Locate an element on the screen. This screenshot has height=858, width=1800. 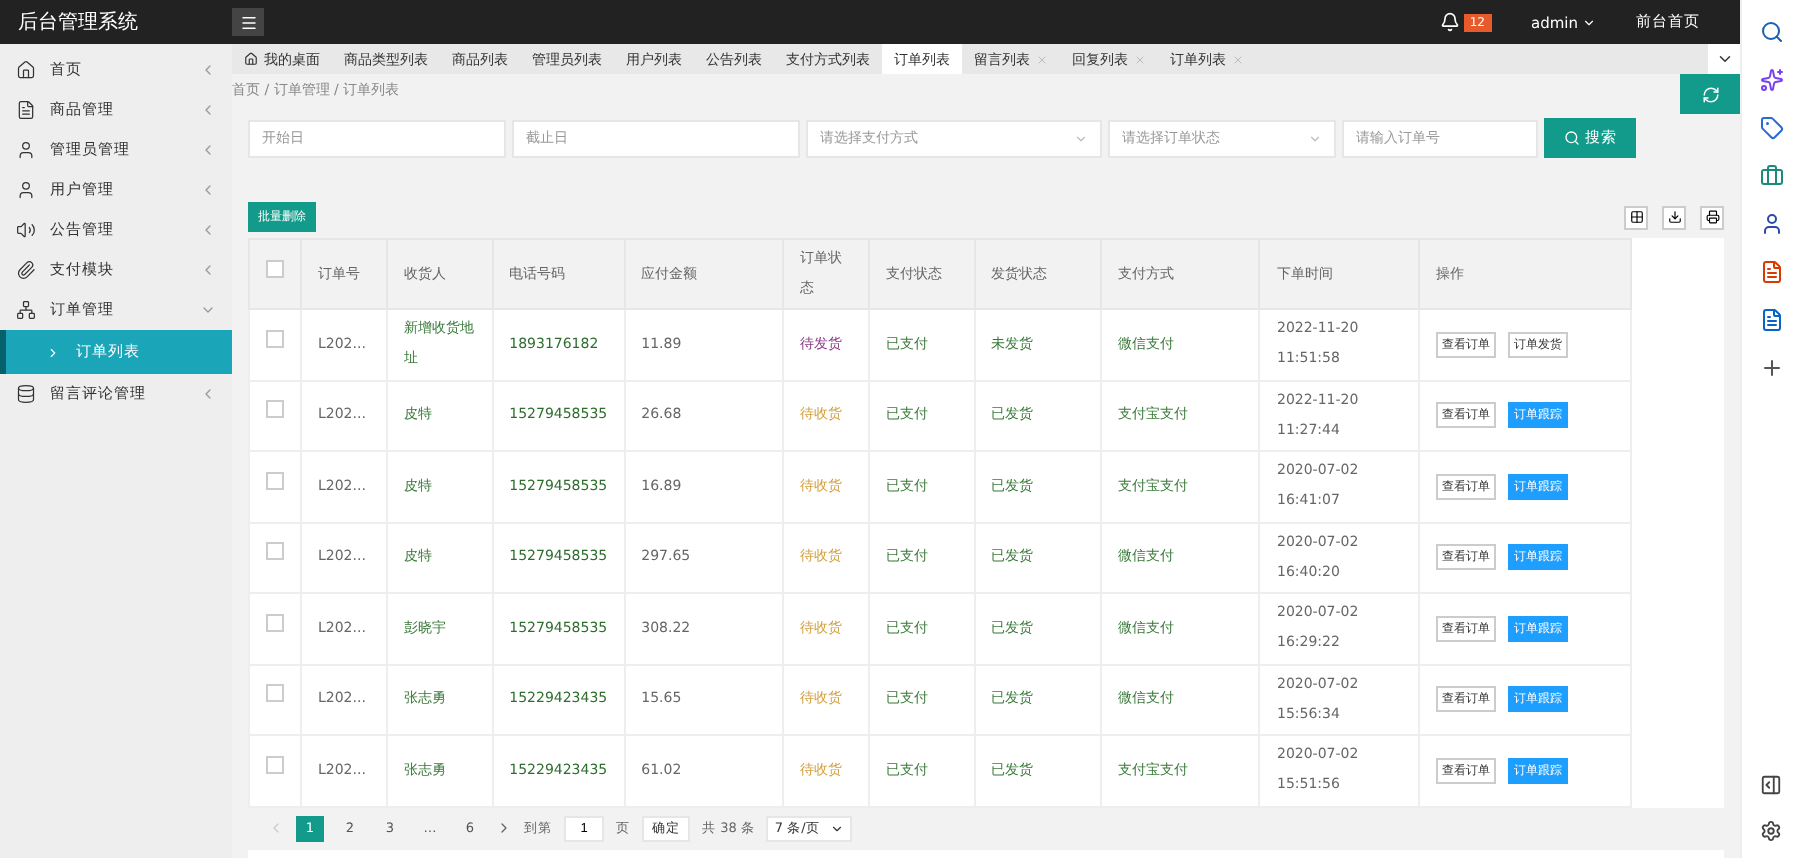
app-title: 后台管理系统 is located at coordinates (78, 22).